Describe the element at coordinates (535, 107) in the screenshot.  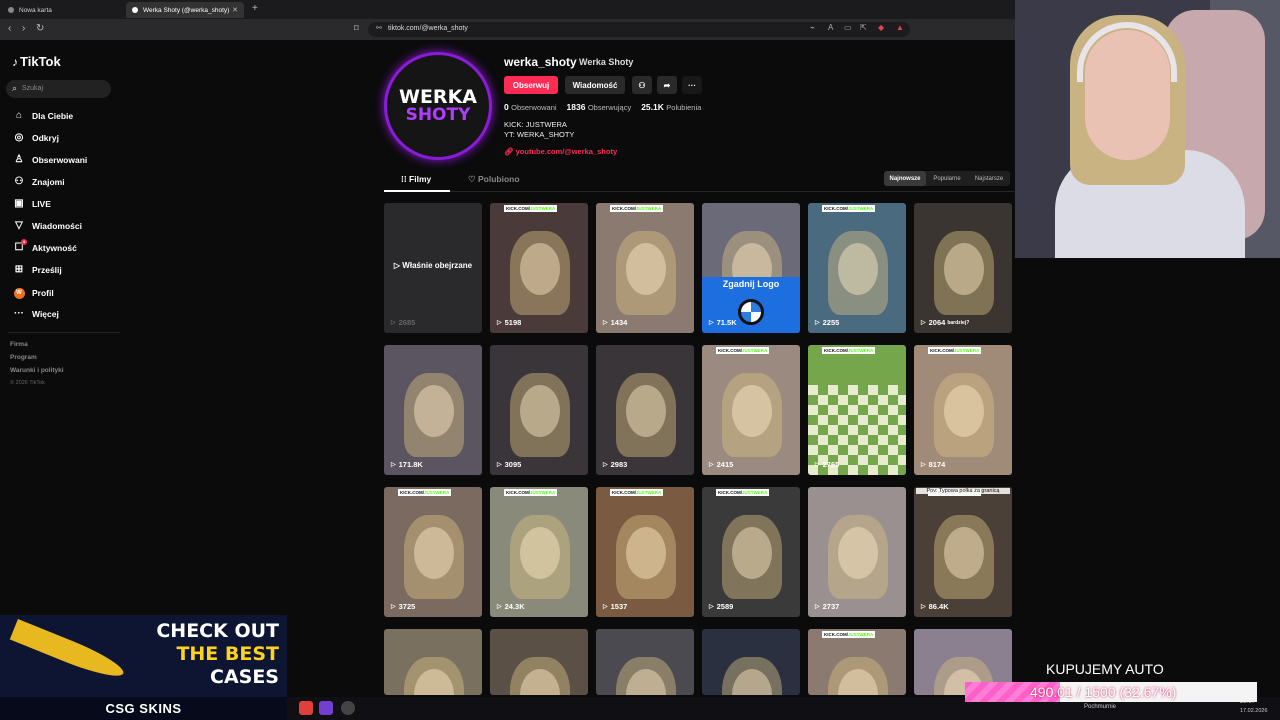
I see `stat-following: 0 Obserwowani` at that location.